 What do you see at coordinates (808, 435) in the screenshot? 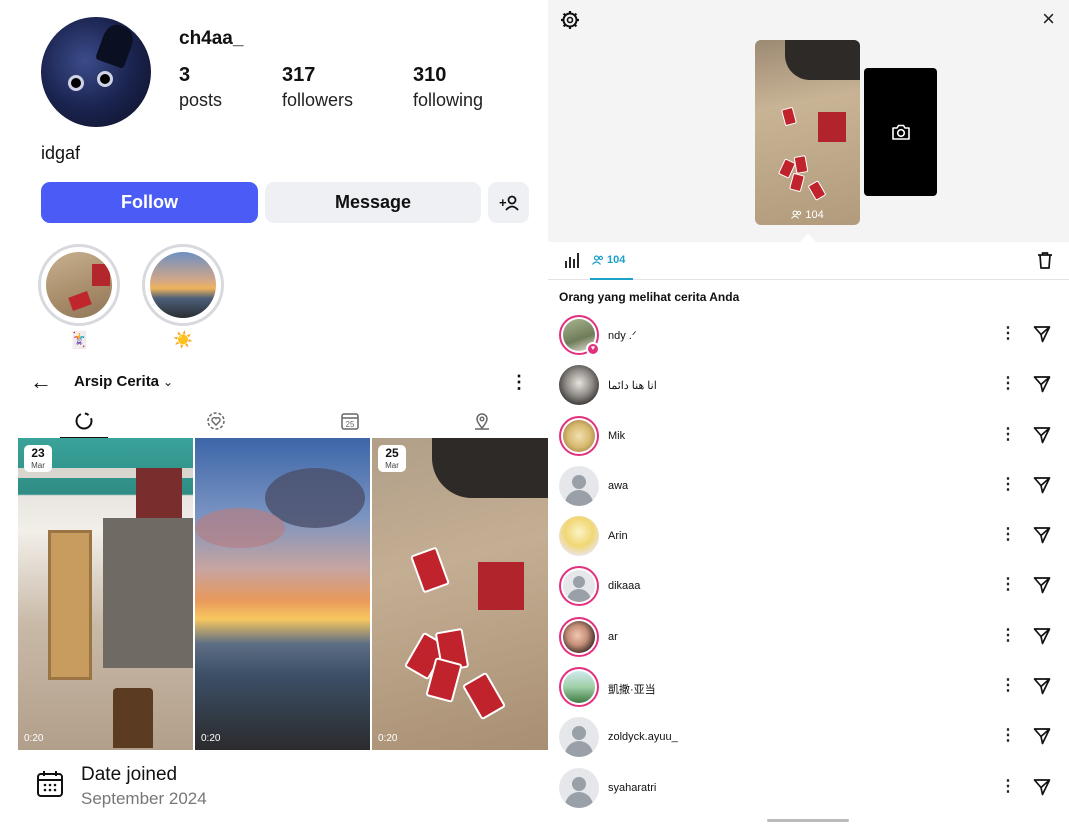
I see `viewer-row: Mik ⋮` at bounding box center [808, 435].